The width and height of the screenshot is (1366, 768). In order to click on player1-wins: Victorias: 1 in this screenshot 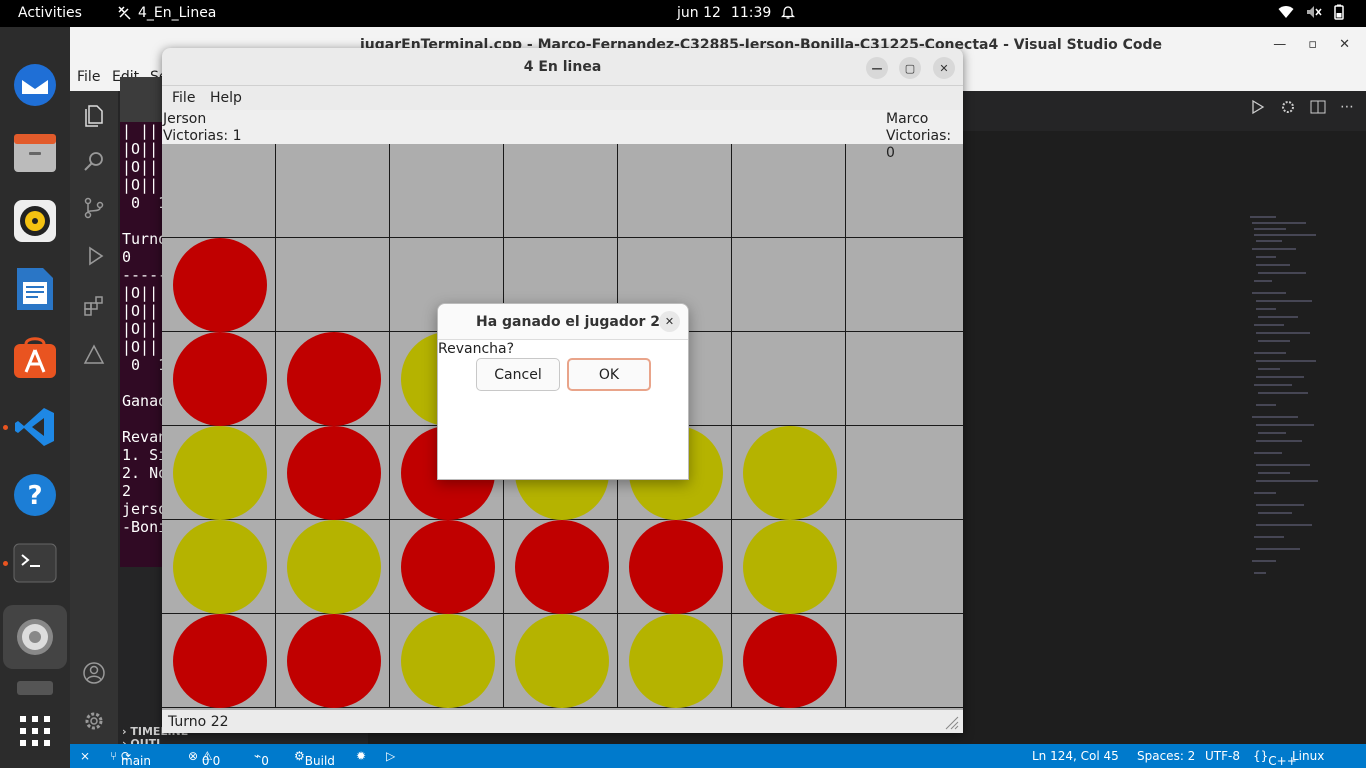, I will do `click(202, 136)`.